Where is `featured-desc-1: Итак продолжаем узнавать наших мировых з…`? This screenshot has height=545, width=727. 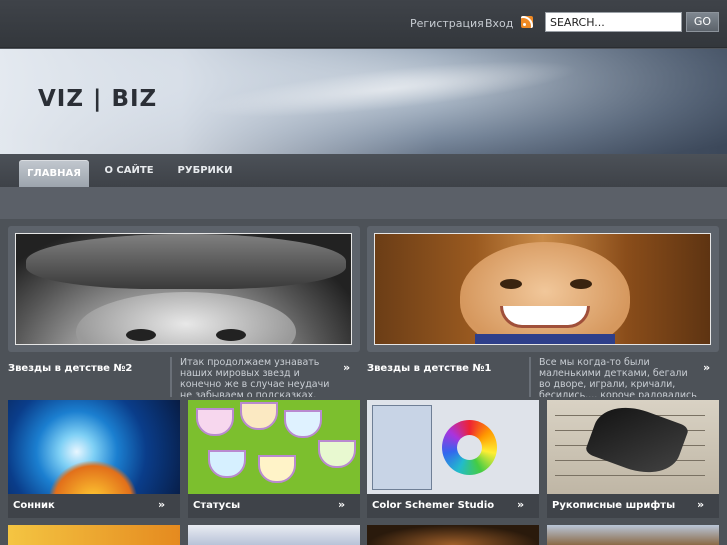
featured-desc-1: Итак продолжаем узнавать наших мировых з… is located at coordinates (254, 377).